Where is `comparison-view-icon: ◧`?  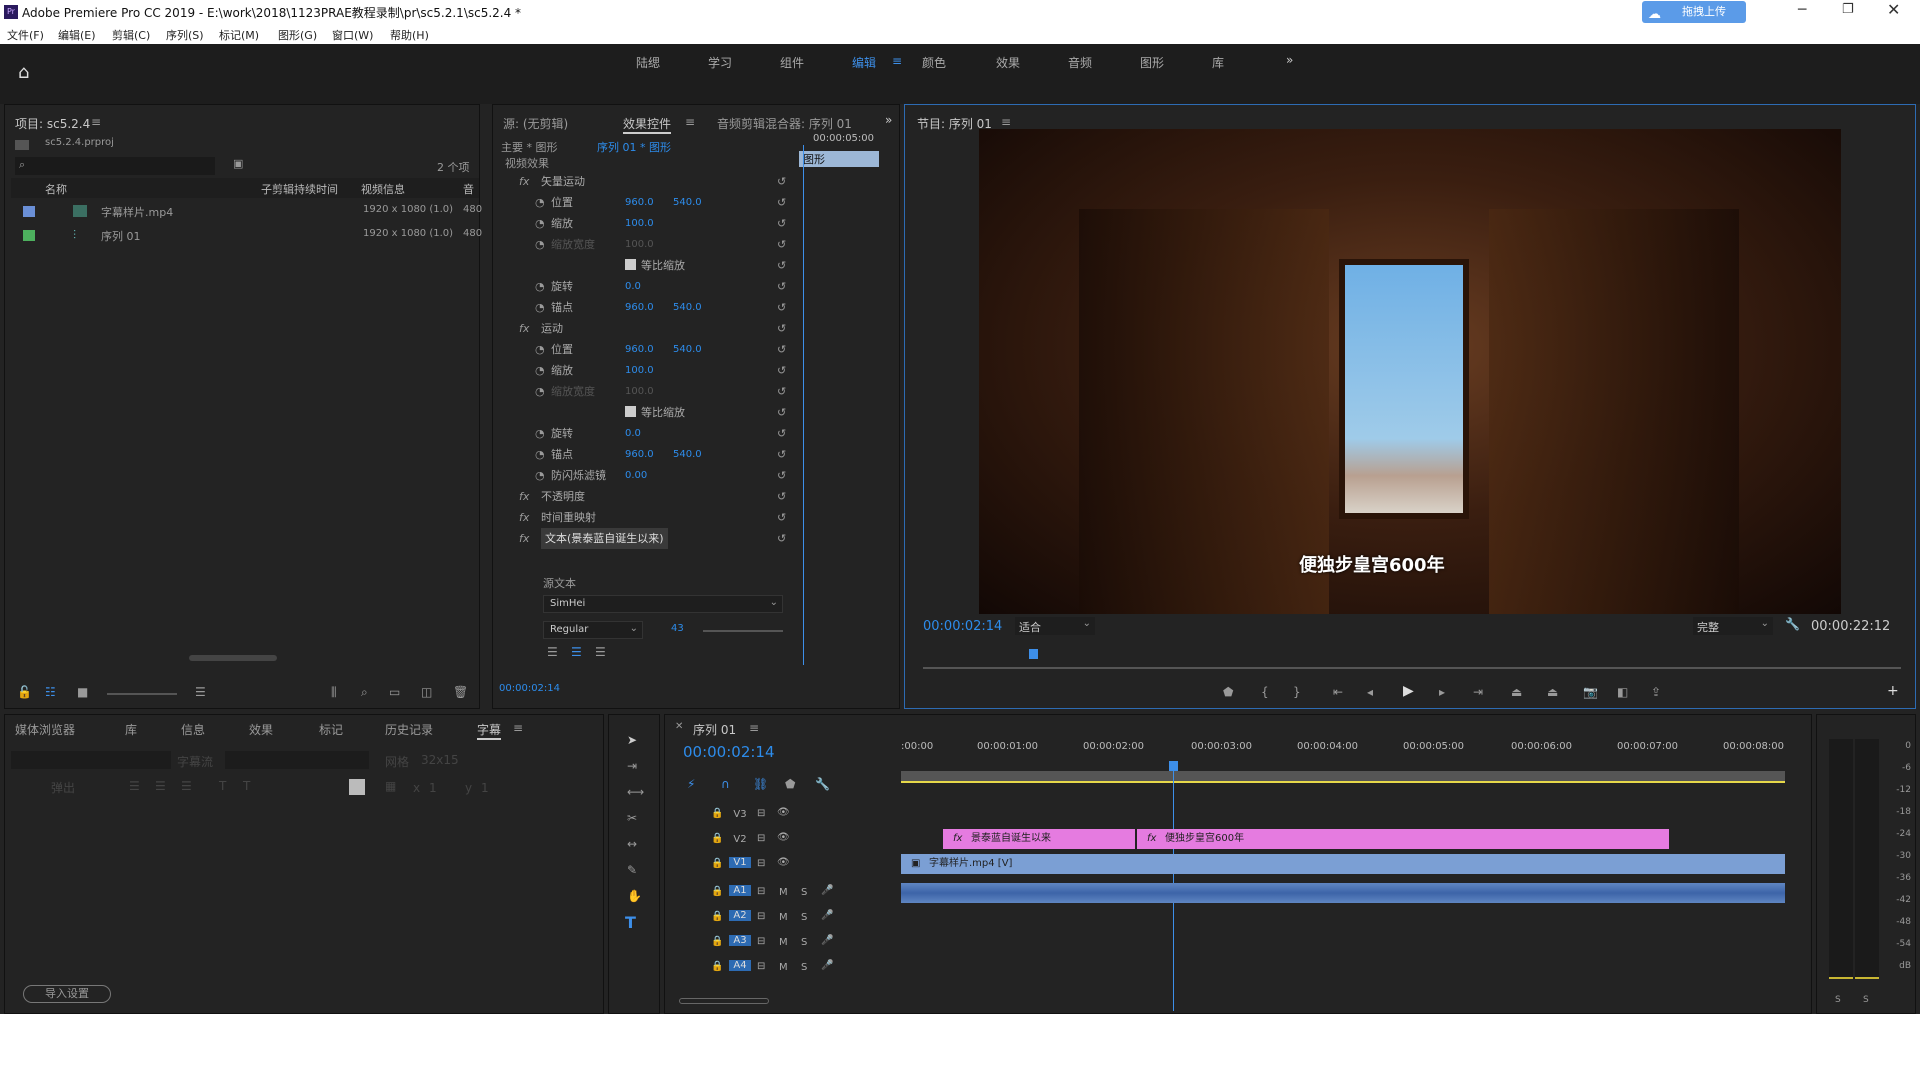
comparison-view-icon: ◧ is located at coordinates (1622, 692).